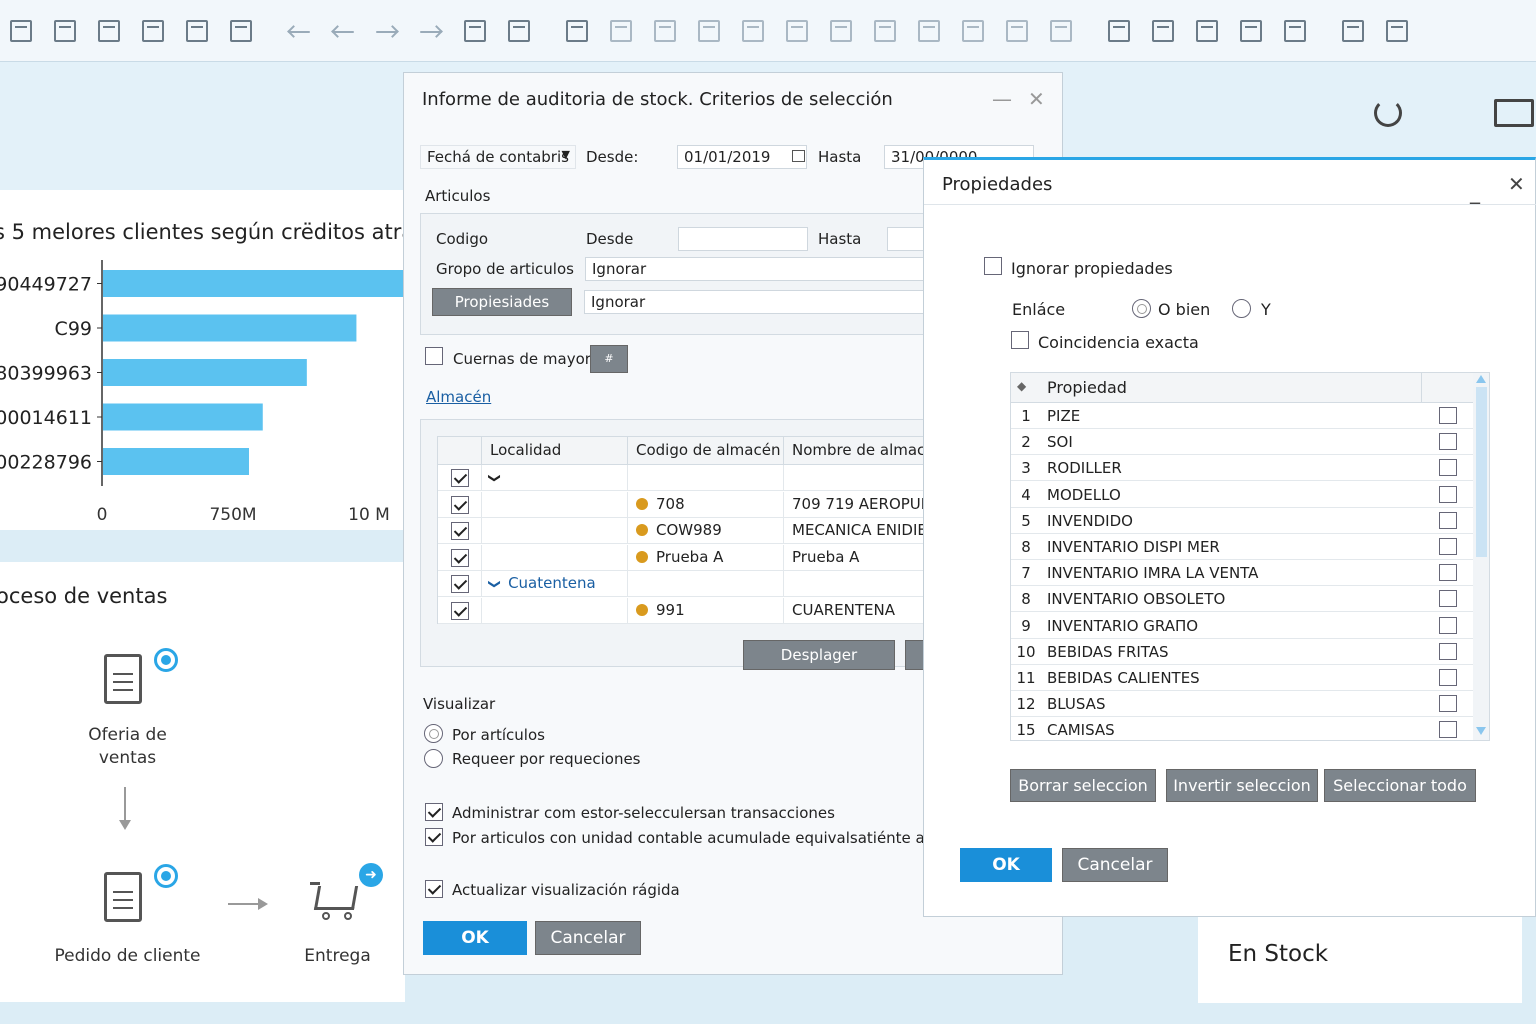 This screenshot has height=1024, width=1536. Describe the element at coordinates (1360, 959) in the screenshot. I see `in-stock-card: En Stock` at that location.